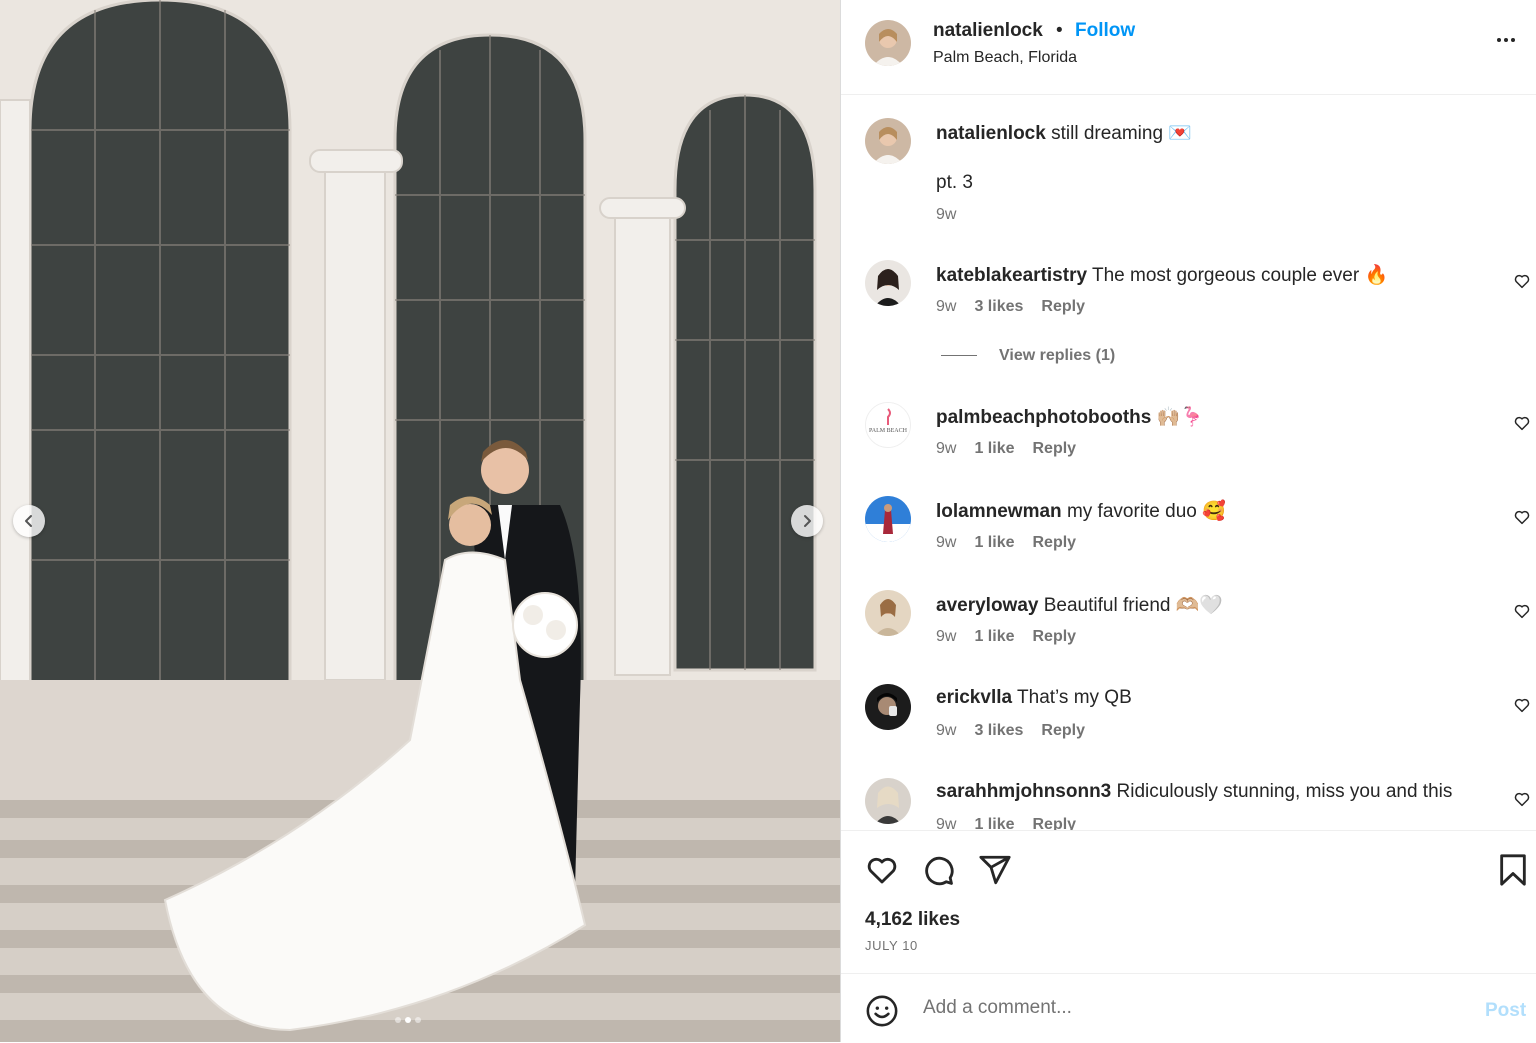  What do you see at coordinates (946, 215) in the screenshot?
I see `caption-age: 9w` at bounding box center [946, 215].